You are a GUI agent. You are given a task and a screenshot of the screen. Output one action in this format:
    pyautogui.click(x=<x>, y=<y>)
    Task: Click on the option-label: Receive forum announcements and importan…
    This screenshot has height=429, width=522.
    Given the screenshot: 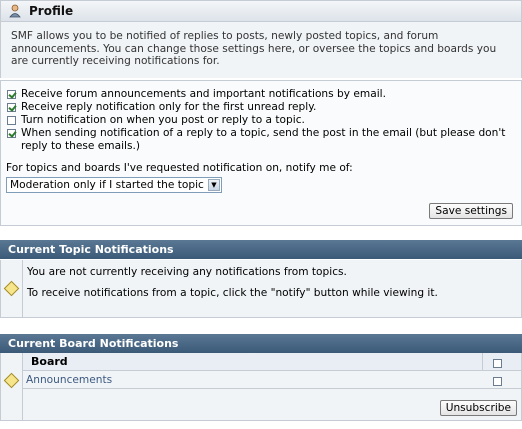 What is the action you would take?
    pyautogui.click(x=203, y=94)
    